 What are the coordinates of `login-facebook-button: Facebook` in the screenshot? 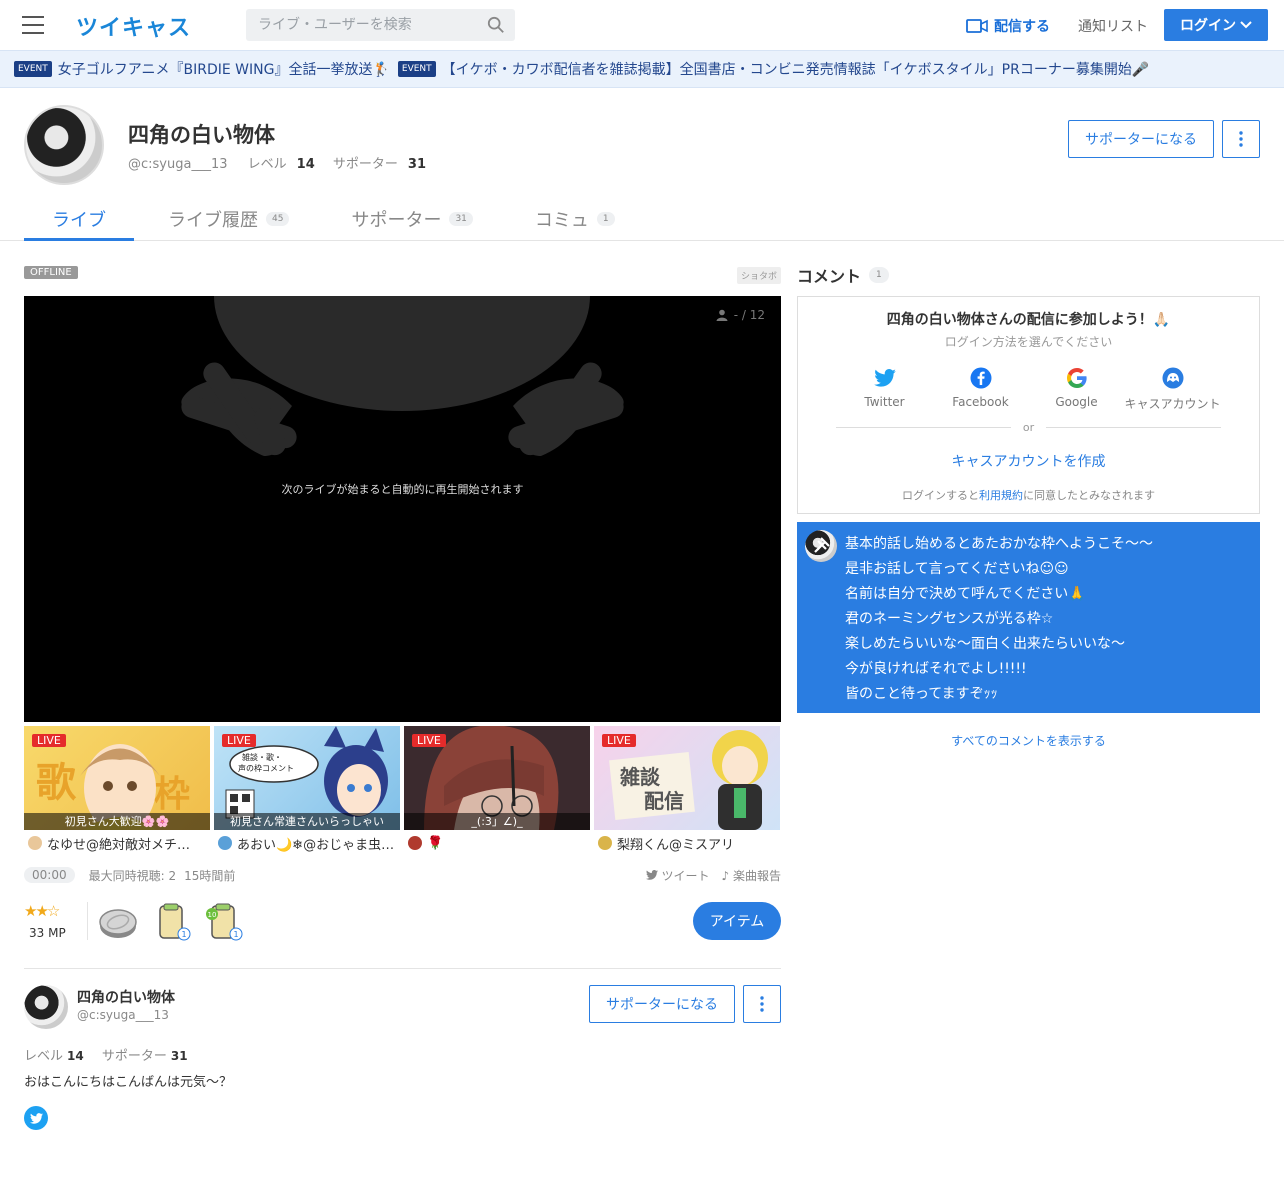 It's located at (981, 388).